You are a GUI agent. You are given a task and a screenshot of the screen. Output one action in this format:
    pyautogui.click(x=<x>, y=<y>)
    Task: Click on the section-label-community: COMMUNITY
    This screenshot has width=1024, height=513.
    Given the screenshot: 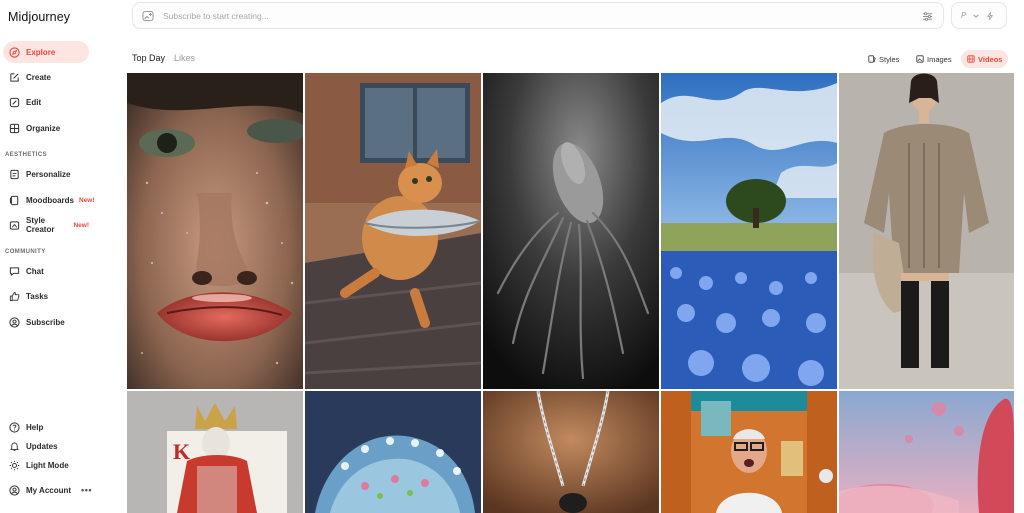 What is the action you would take?
    pyautogui.click(x=25, y=252)
    